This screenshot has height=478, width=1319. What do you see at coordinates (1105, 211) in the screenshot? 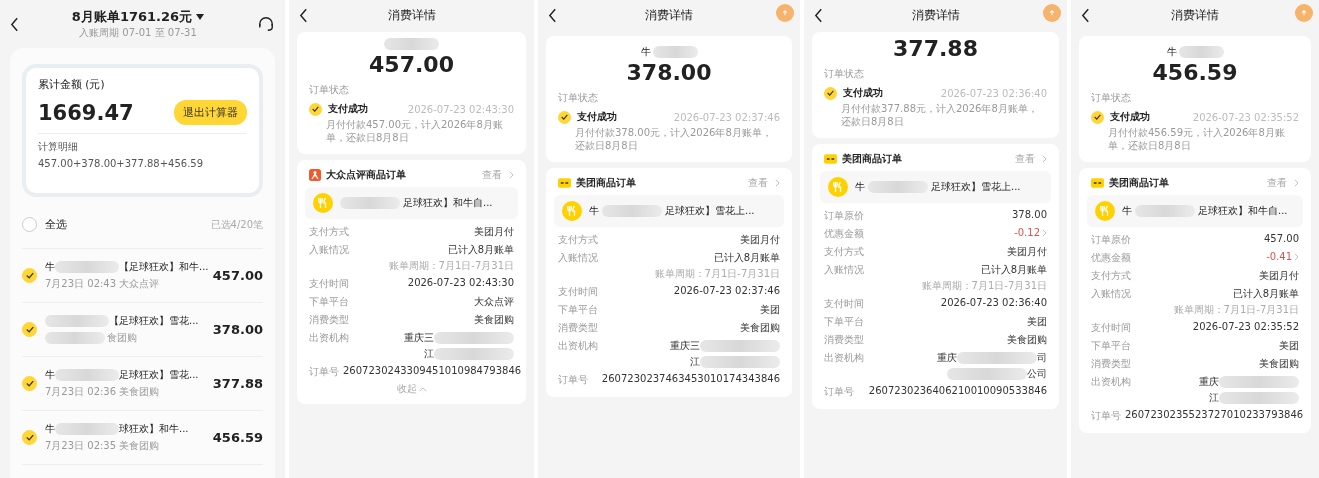
I see `cutlery-icon` at bounding box center [1105, 211].